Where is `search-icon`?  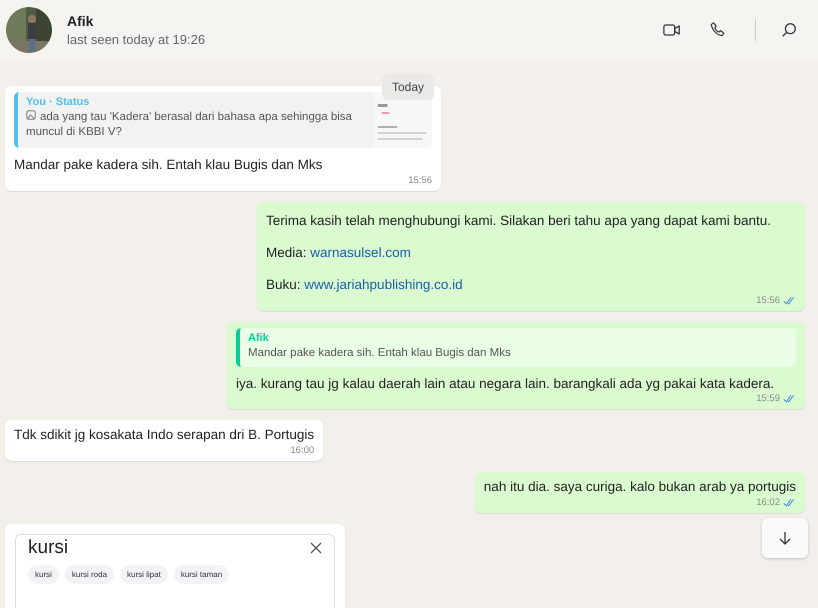 search-icon is located at coordinates (789, 30).